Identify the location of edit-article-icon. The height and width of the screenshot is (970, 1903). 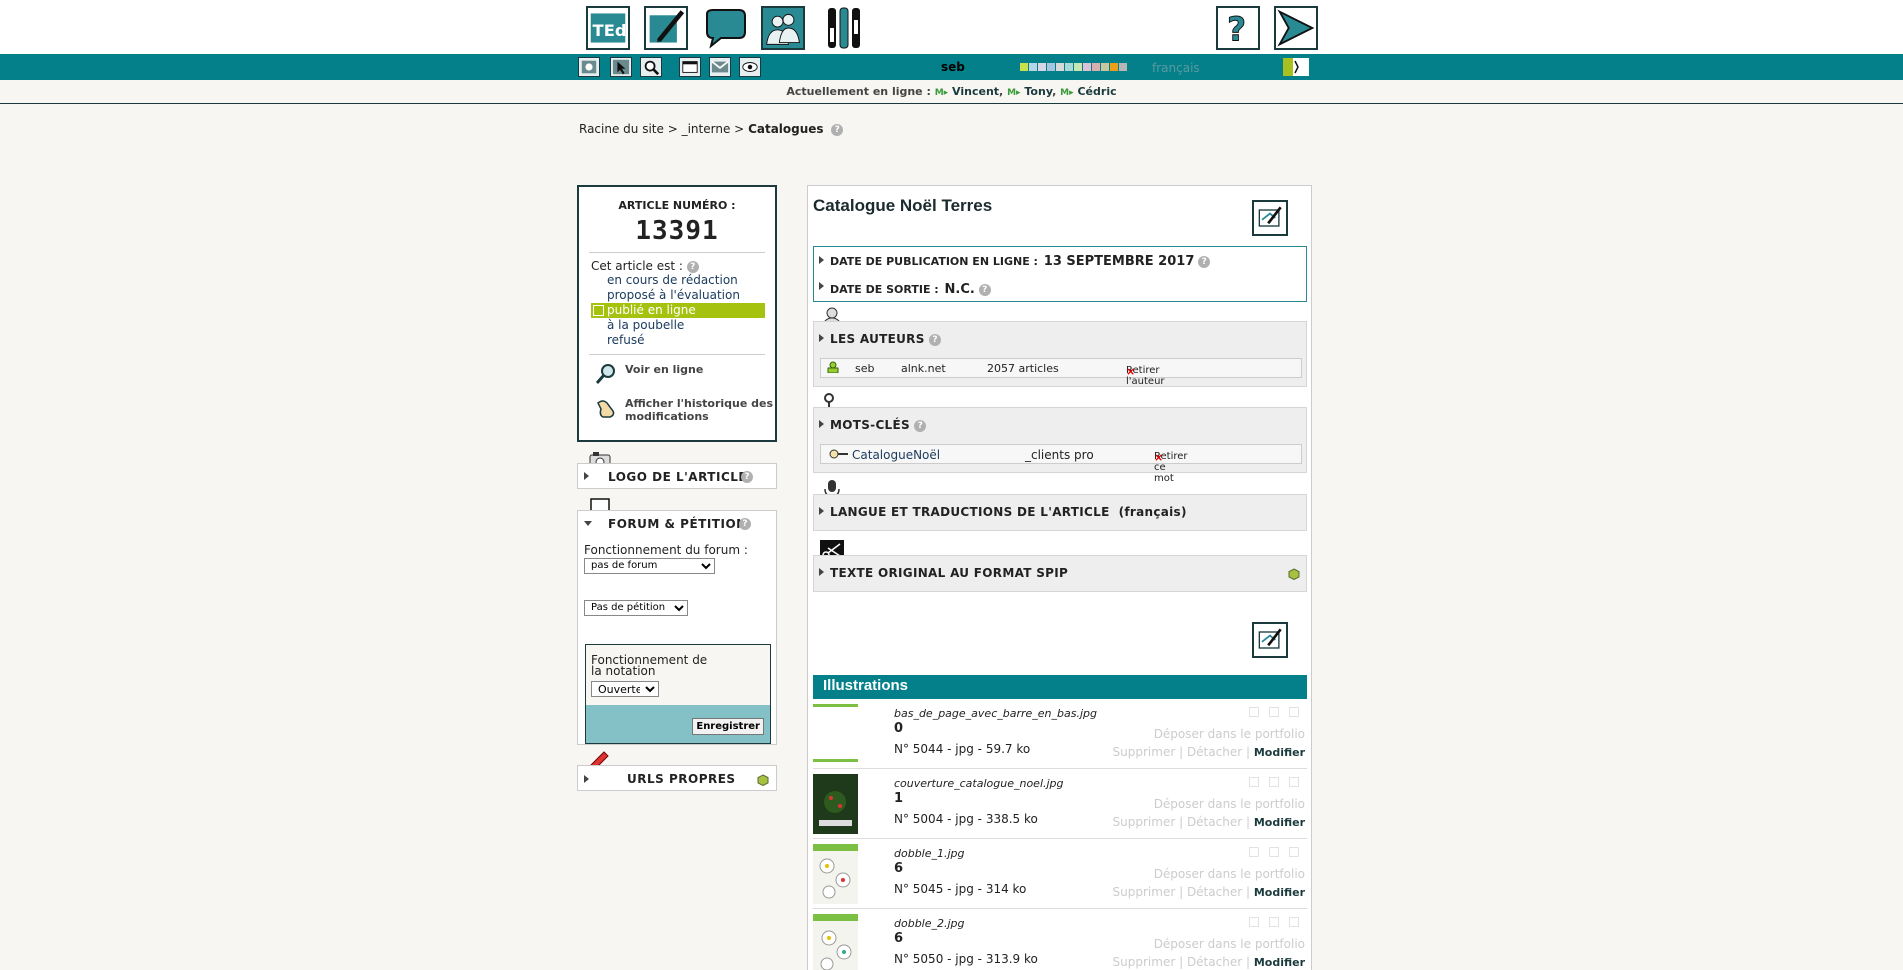
(1270, 218).